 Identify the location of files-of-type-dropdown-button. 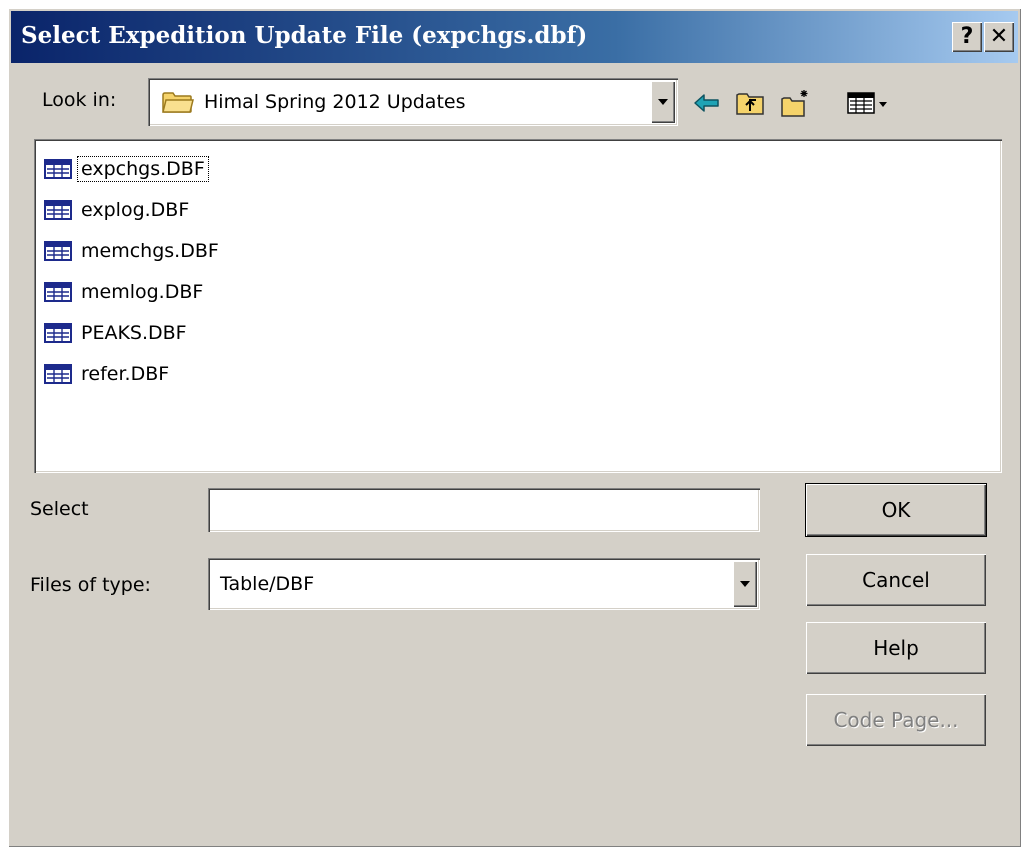
(745, 584).